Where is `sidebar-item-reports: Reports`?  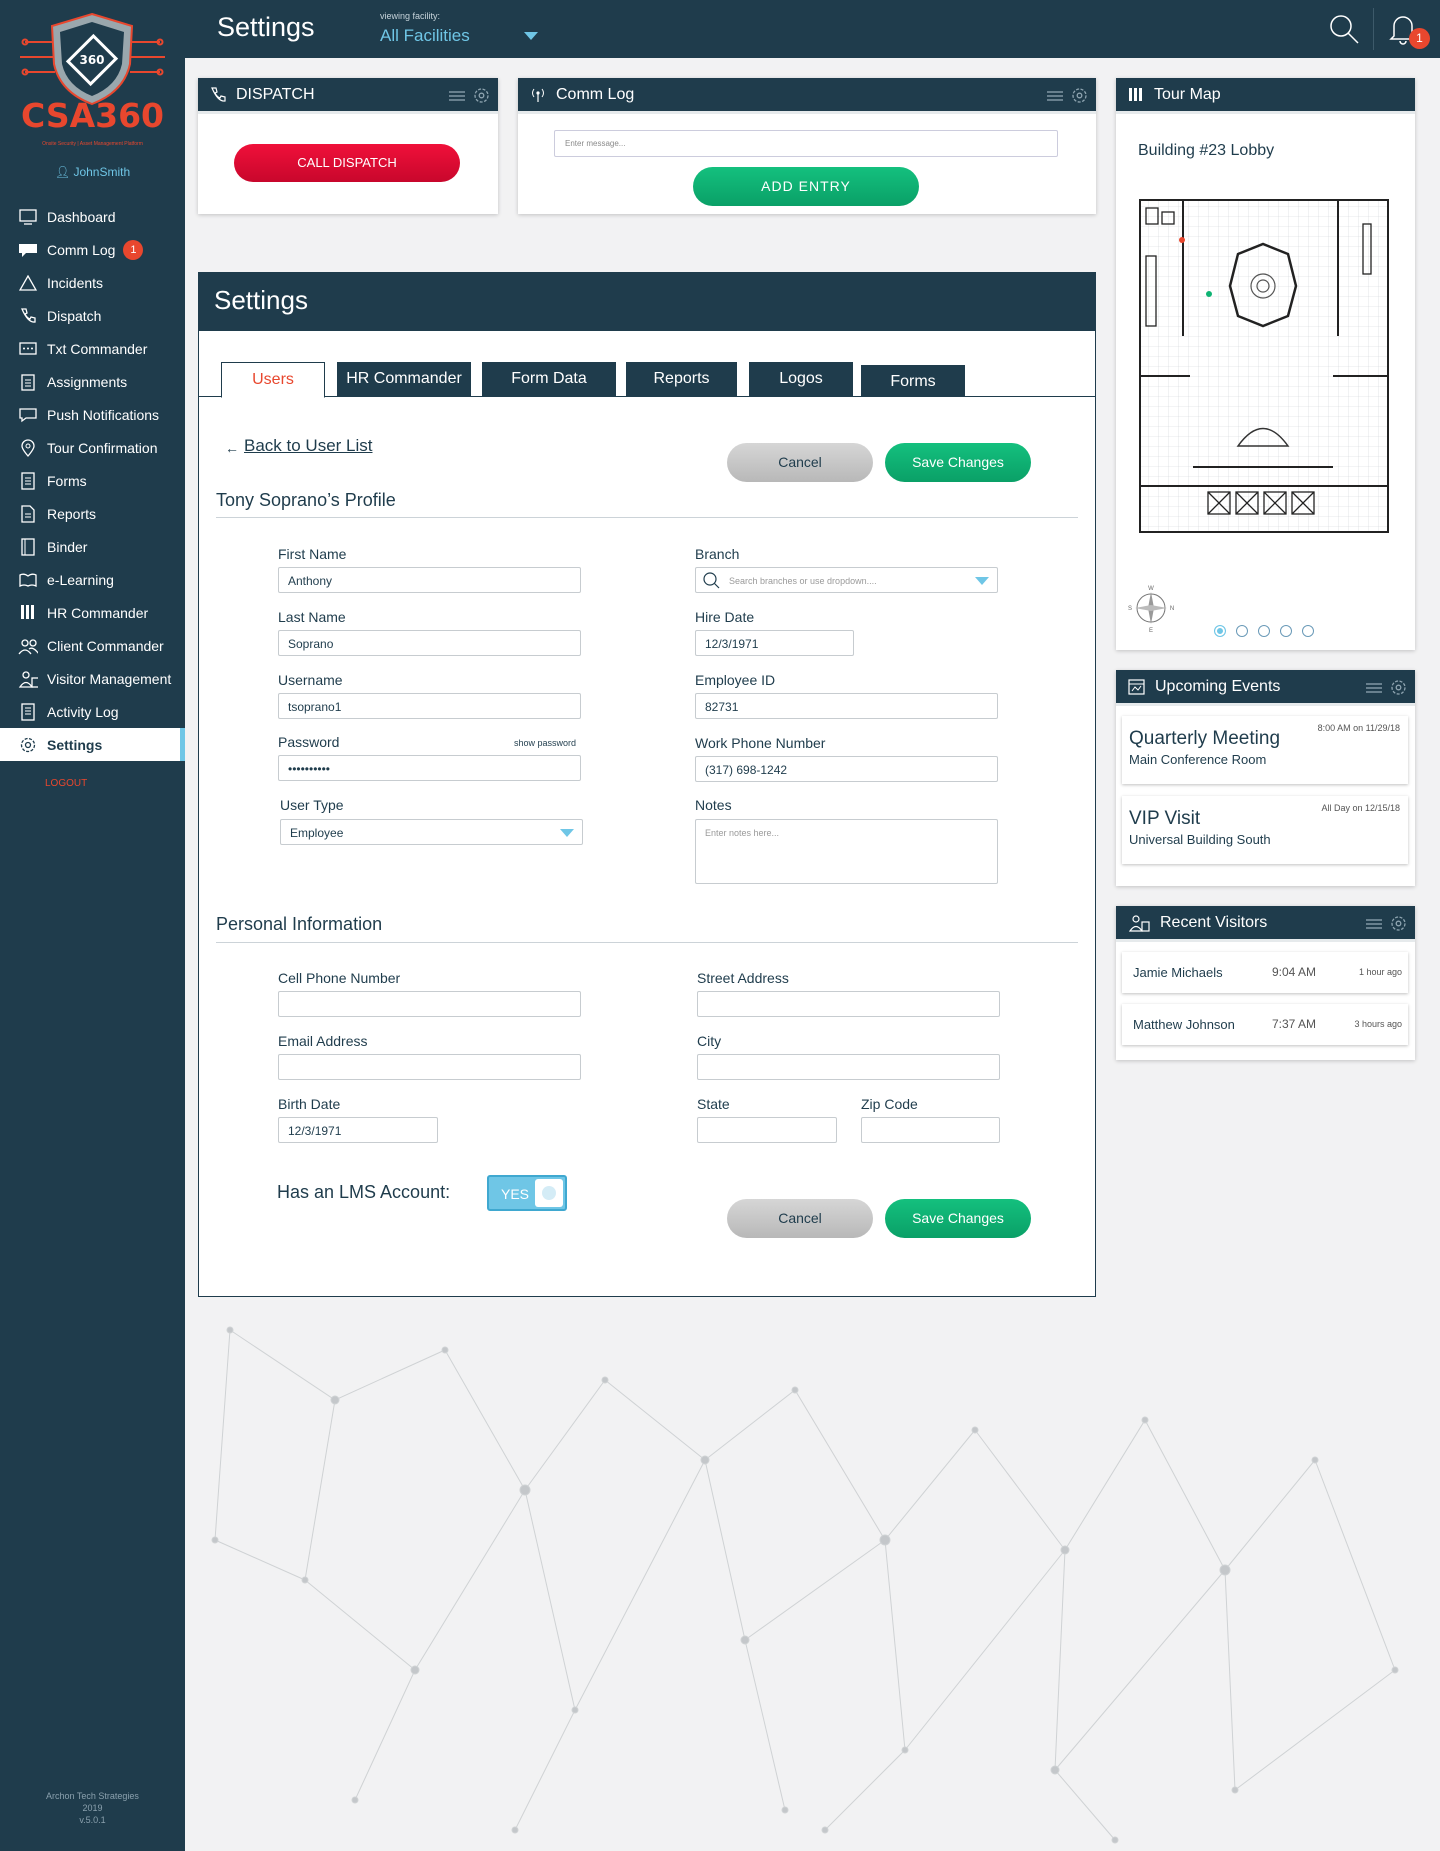 sidebar-item-reports: Reports is located at coordinates (92, 513).